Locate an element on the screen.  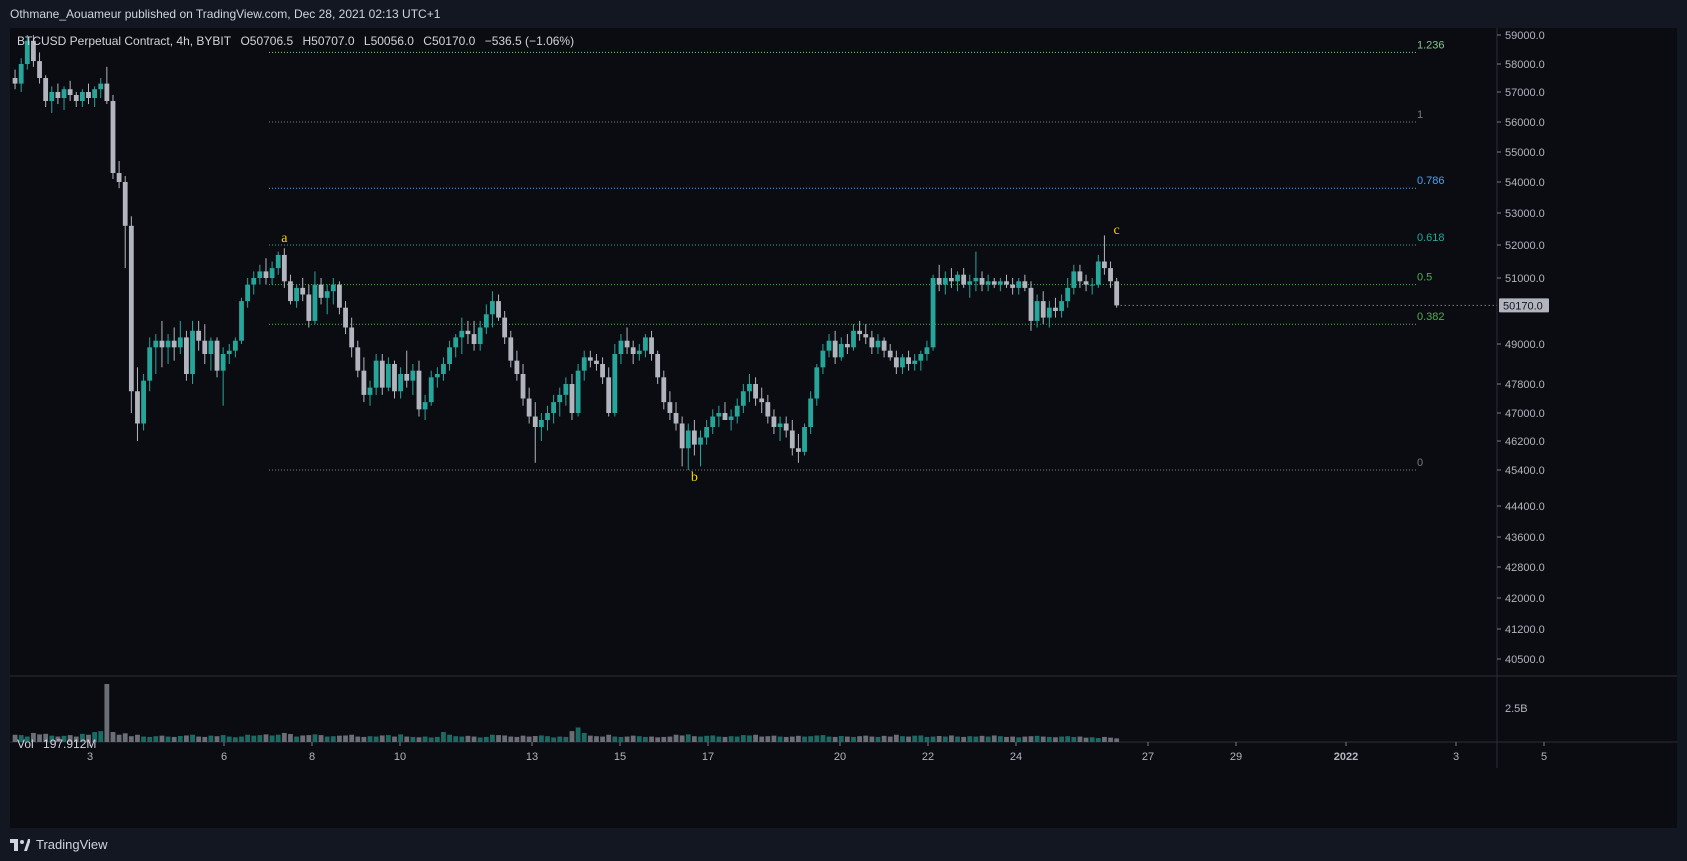
fib-level-label: 1 is located at coordinates (1420, 115).